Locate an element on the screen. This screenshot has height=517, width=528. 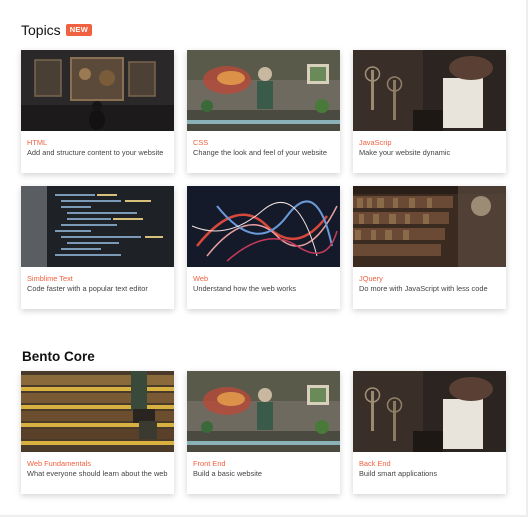
card-title: JQuery is located at coordinates (371, 278).